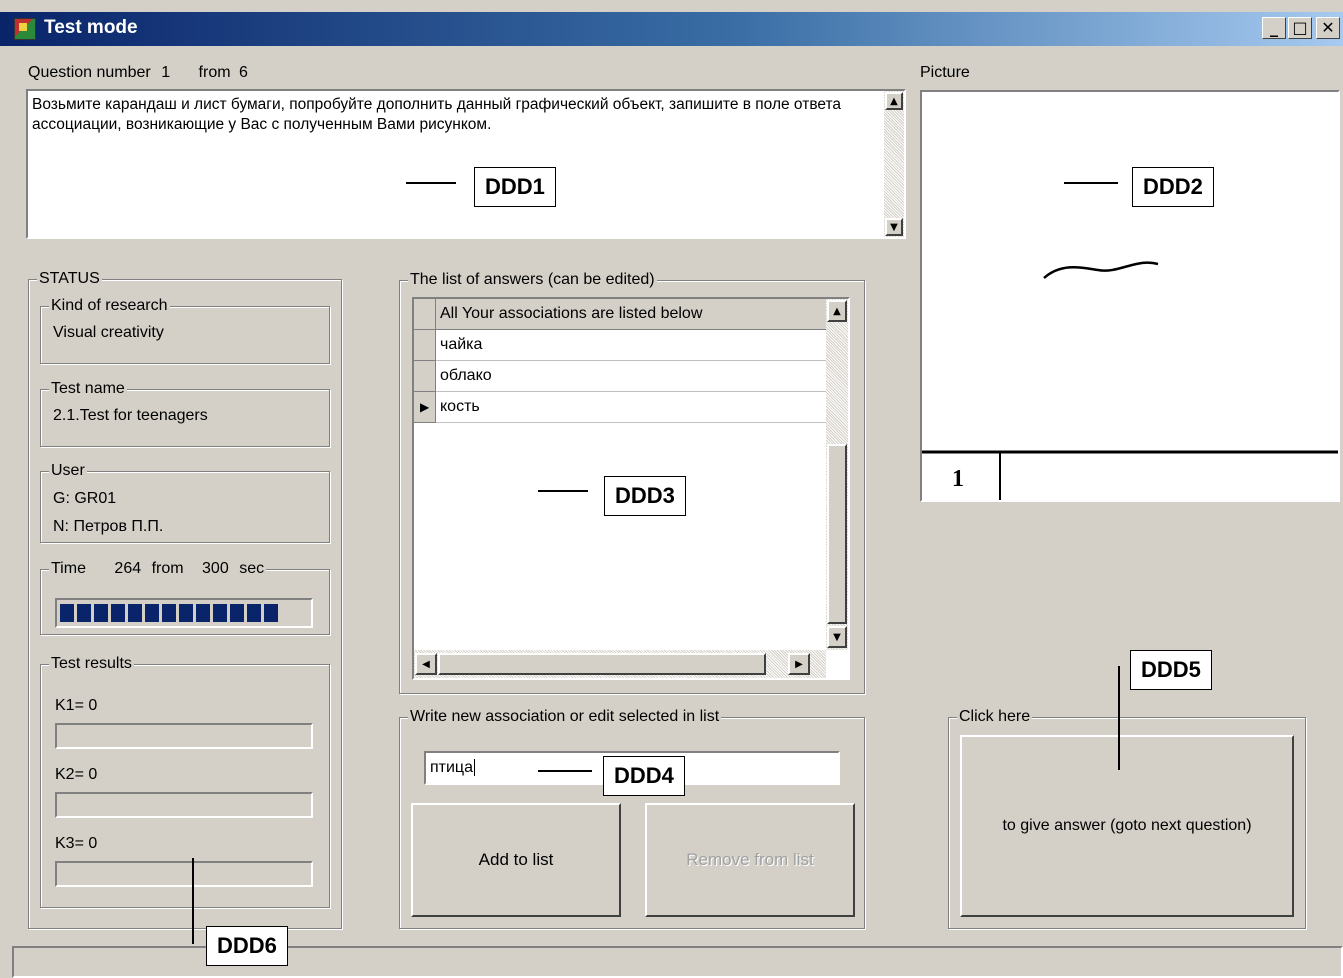 Image resolution: width=1343 pixels, height=978 pixels. I want to click on question-total: 6, so click(243, 72).